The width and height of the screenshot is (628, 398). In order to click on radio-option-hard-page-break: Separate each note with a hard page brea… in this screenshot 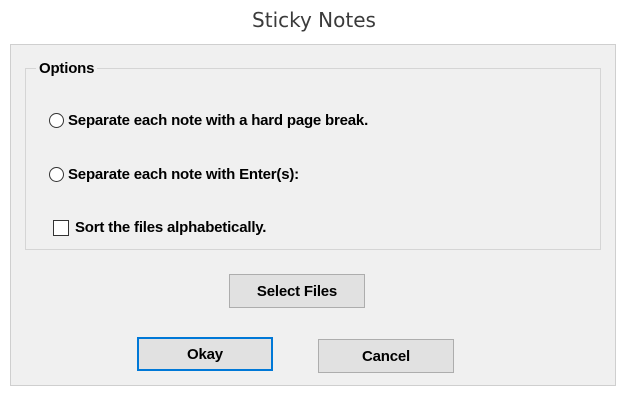, I will do `click(208, 120)`.